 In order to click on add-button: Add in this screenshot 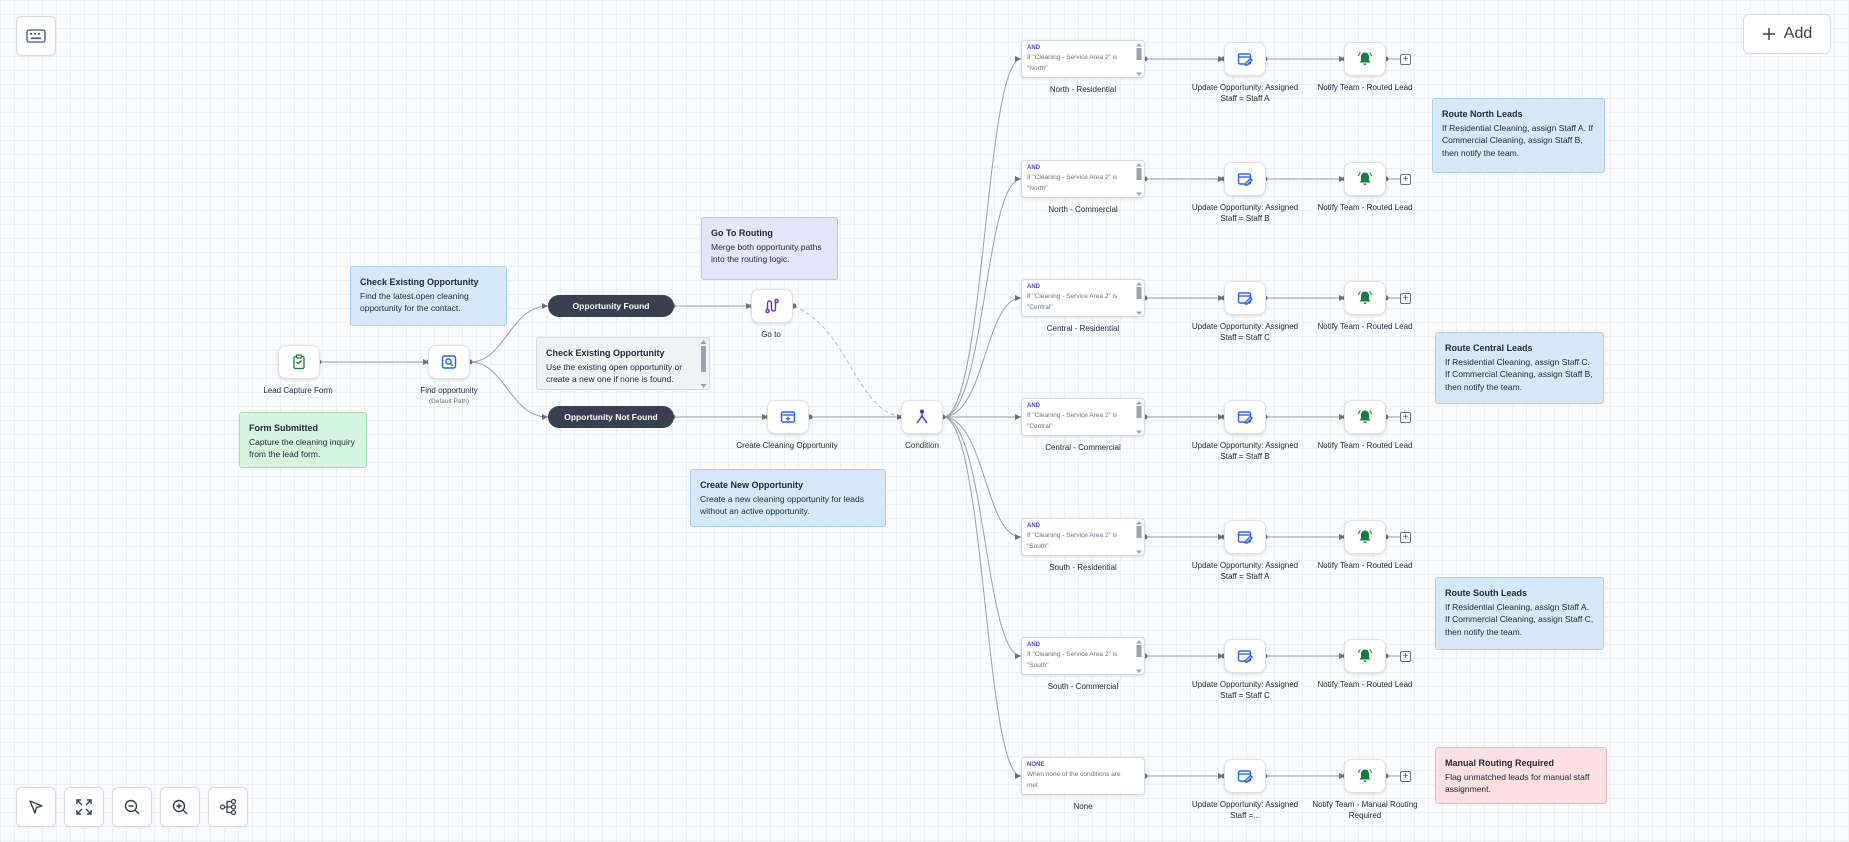, I will do `click(1787, 34)`.